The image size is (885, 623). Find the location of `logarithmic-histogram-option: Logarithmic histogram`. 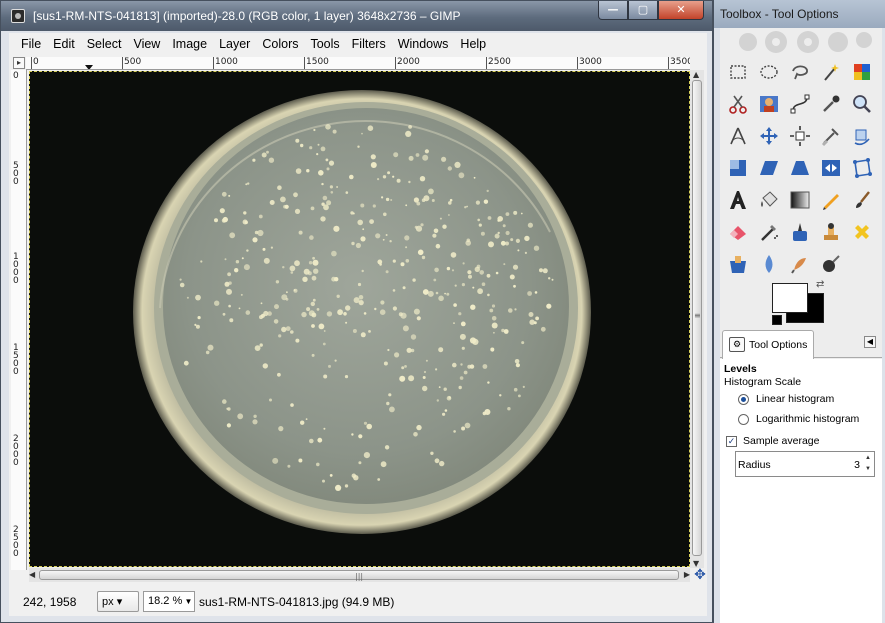

logarithmic-histogram-option: Logarithmic histogram is located at coordinates (798, 419).